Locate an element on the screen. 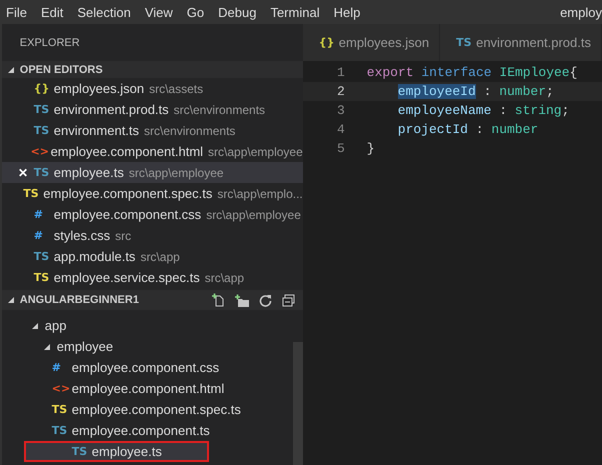 The width and height of the screenshot is (602, 465). open-editor-item: # styles.css src is located at coordinates (152, 235).